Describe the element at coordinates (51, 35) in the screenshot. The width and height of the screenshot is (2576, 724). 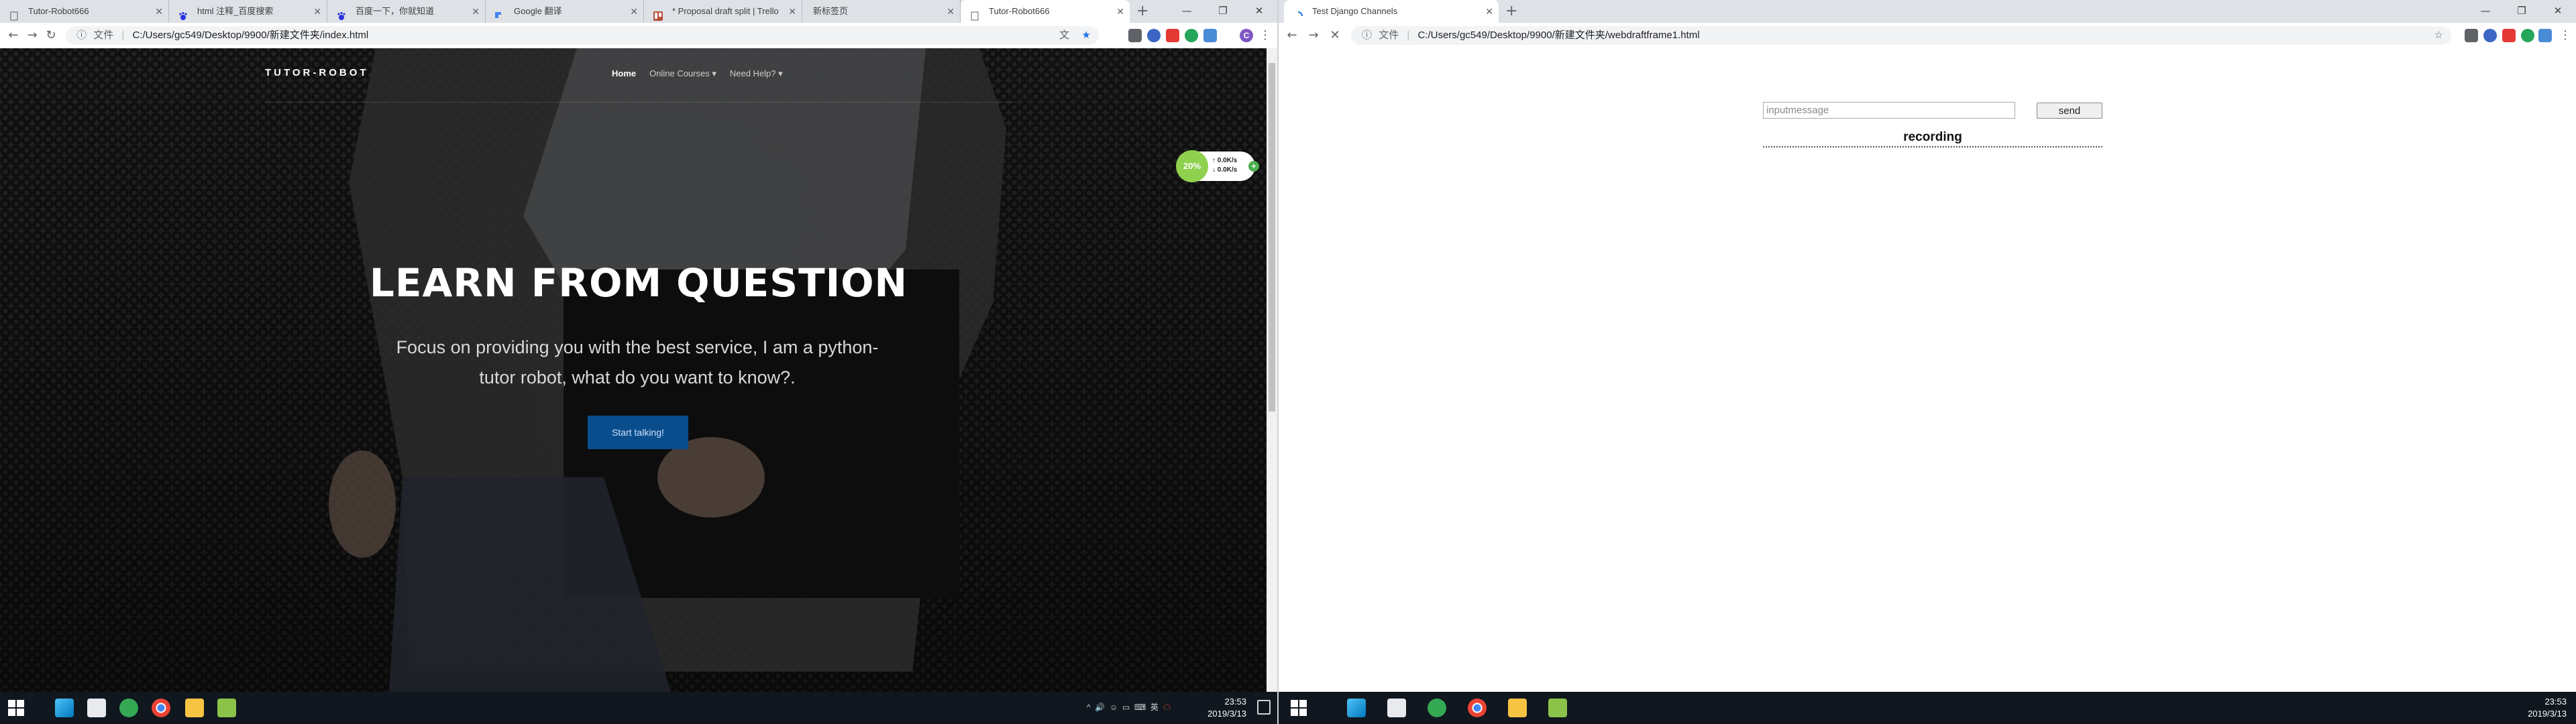
I see `reload-icon: ↻` at that location.